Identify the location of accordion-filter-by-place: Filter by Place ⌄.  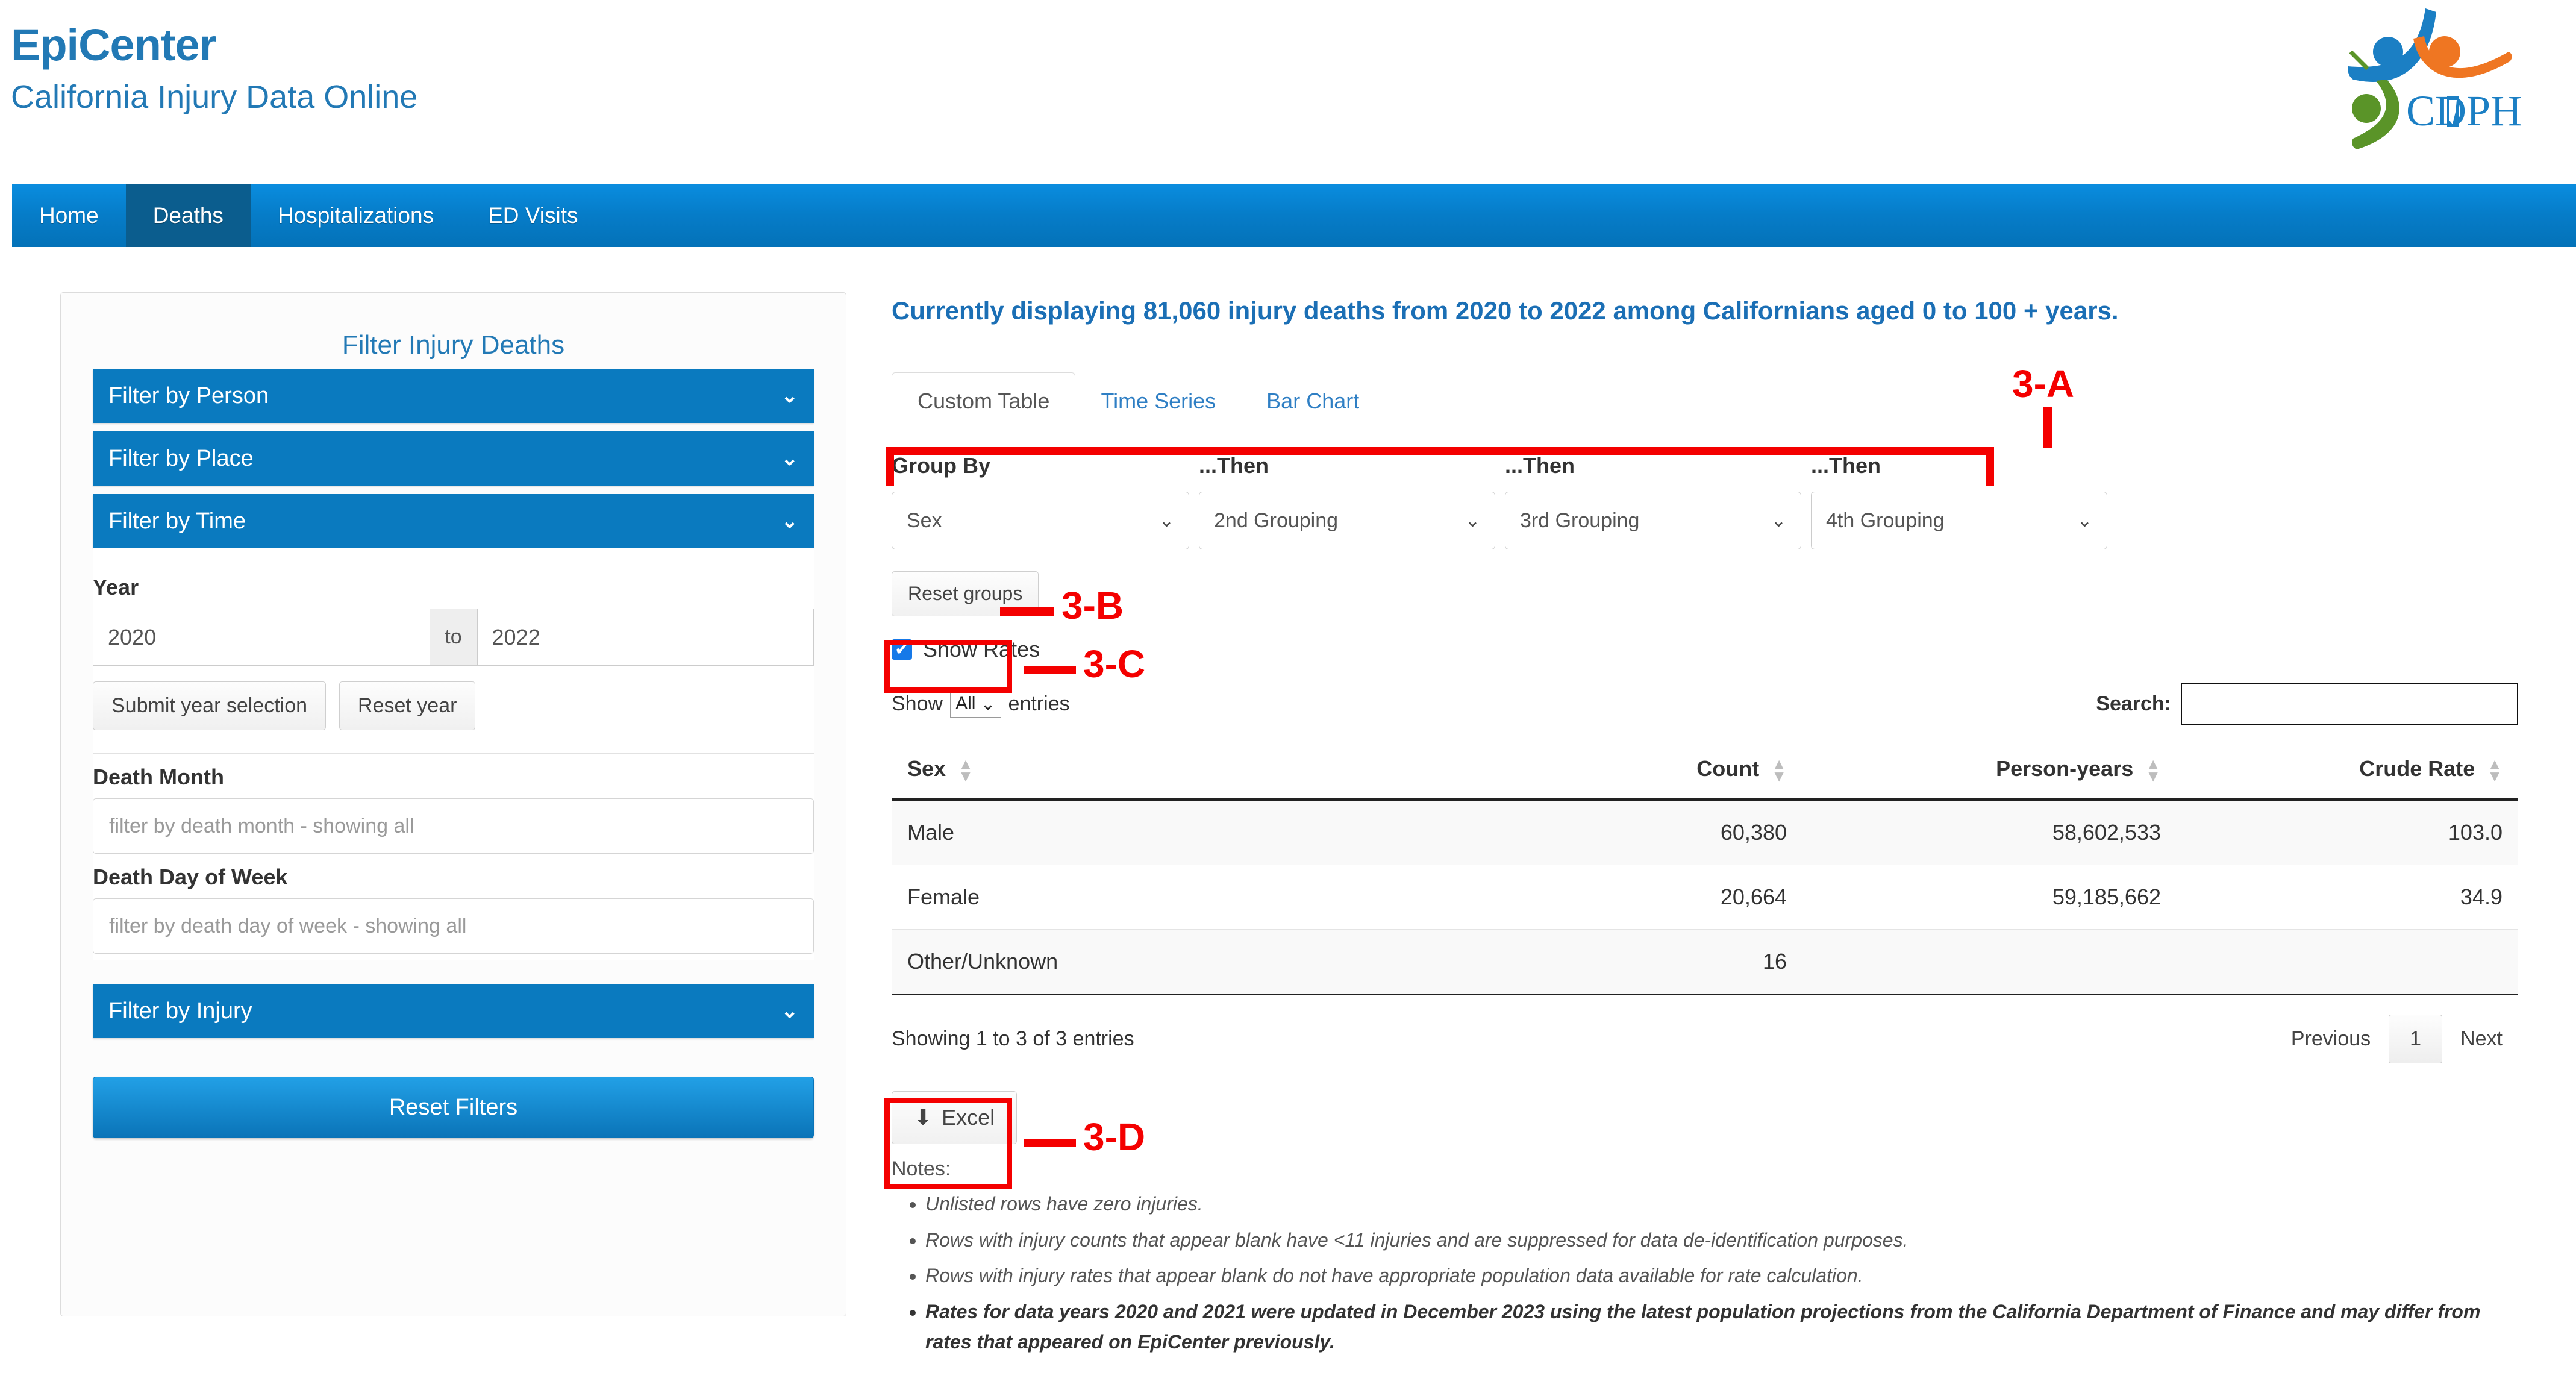
(454, 458).